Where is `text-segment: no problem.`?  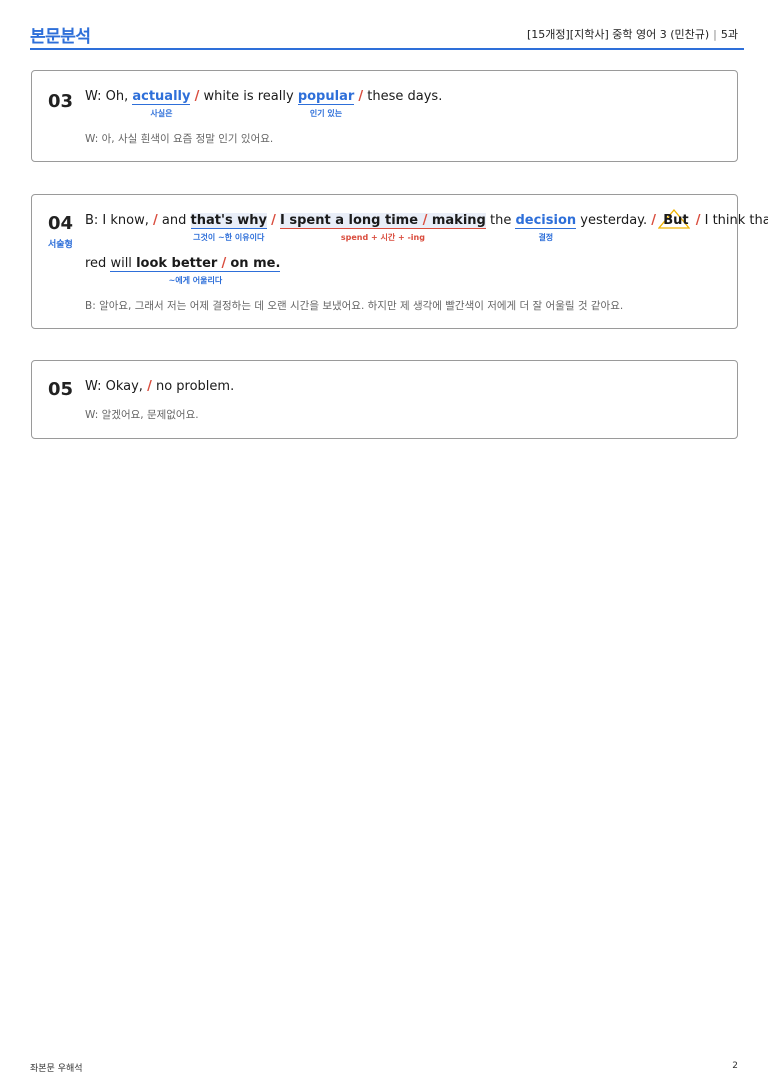 text-segment: no problem. is located at coordinates (195, 386).